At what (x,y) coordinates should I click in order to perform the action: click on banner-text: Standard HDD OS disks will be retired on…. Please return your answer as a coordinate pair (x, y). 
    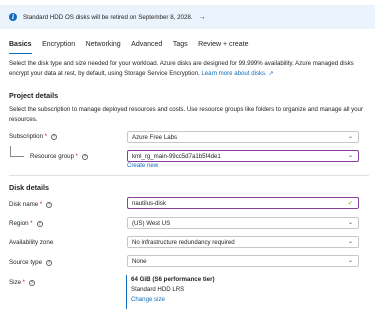
    Looking at the image, I should click on (108, 17).